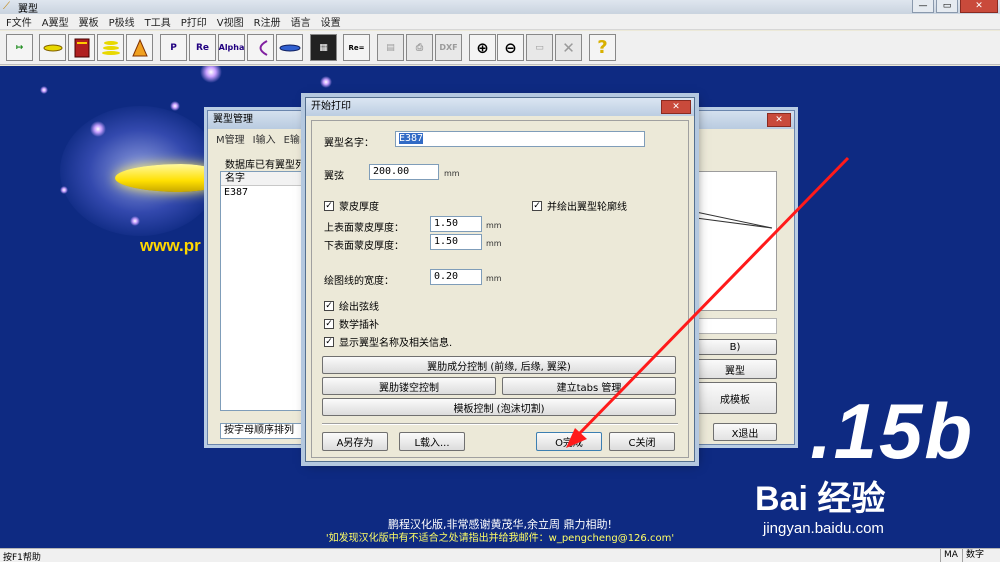 The image size is (1000, 562). Describe the element at coordinates (452, 173) in the screenshot. I see `chord-unit: mm` at that location.